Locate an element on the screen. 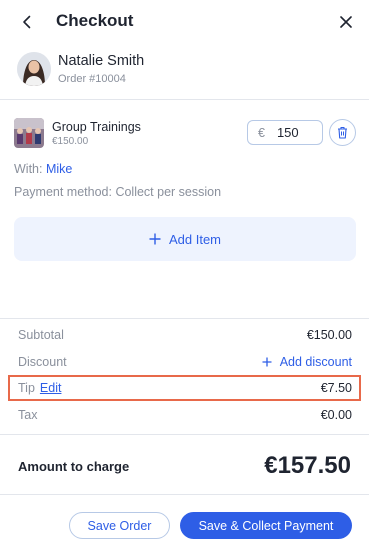  tip-label: Tip is located at coordinates (26, 388).